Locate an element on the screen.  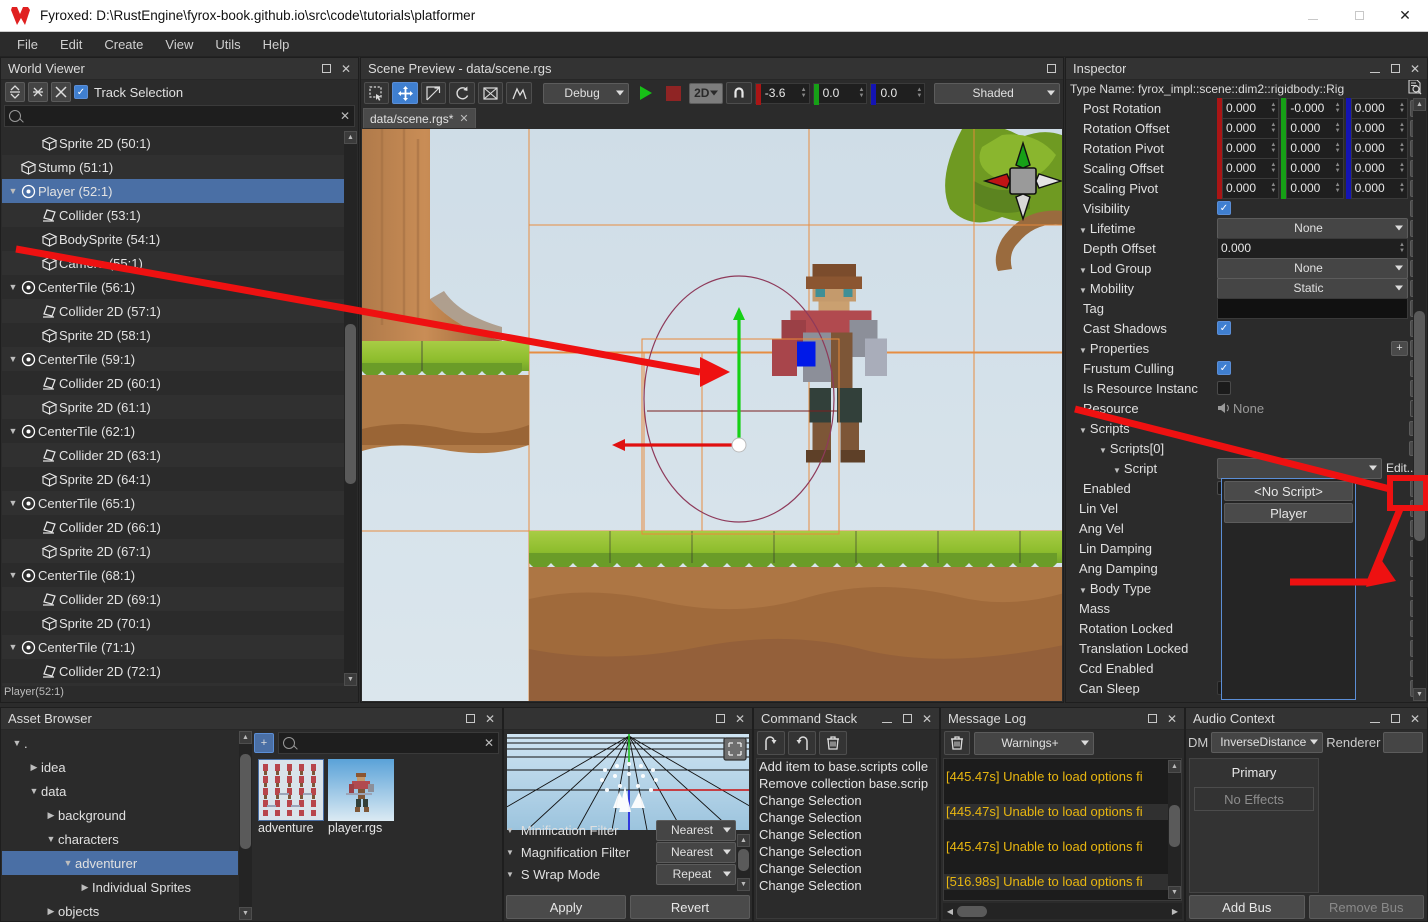
tree-node: Collider 2D (57:1) is located at coordinates (173, 311).